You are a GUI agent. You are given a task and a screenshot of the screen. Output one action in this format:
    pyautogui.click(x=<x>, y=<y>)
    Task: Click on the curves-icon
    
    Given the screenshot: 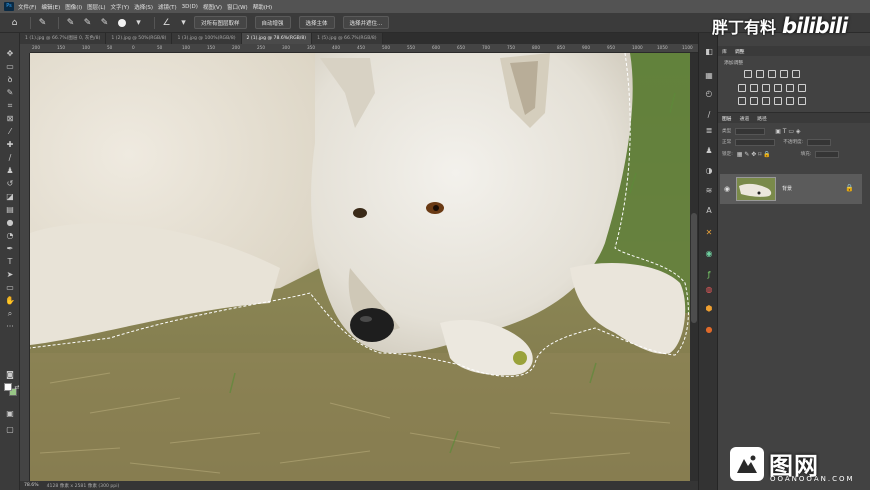 What is the action you would take?
    pyautogui.click(x=772, y=74)
    